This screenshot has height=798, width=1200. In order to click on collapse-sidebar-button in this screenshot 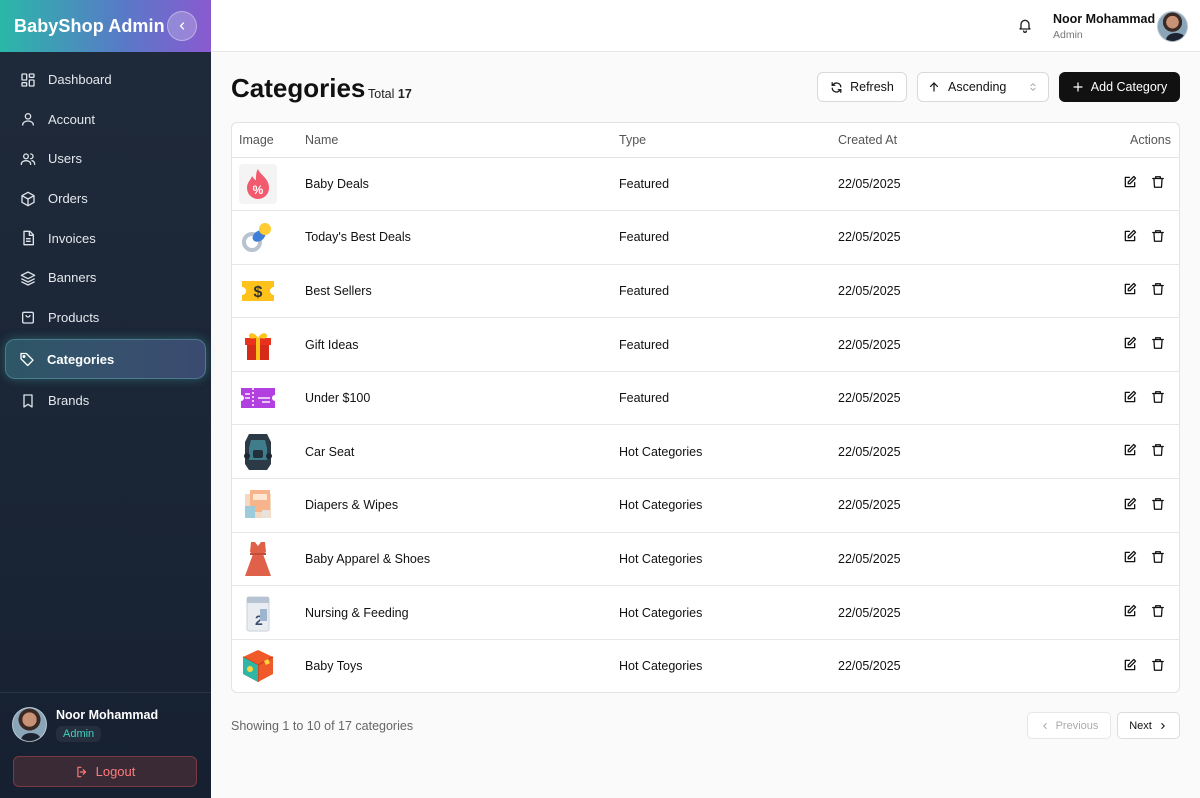, I will do `click(182, 26)`.